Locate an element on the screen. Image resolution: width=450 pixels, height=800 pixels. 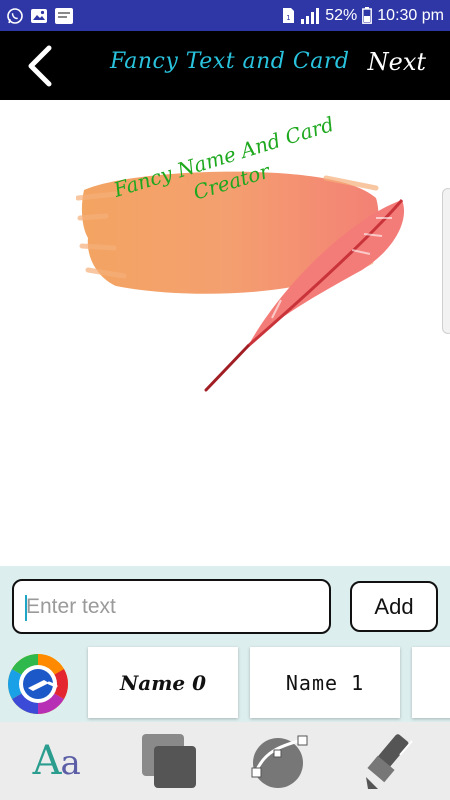
app-notification-icon is located at coordinates (64, 16).